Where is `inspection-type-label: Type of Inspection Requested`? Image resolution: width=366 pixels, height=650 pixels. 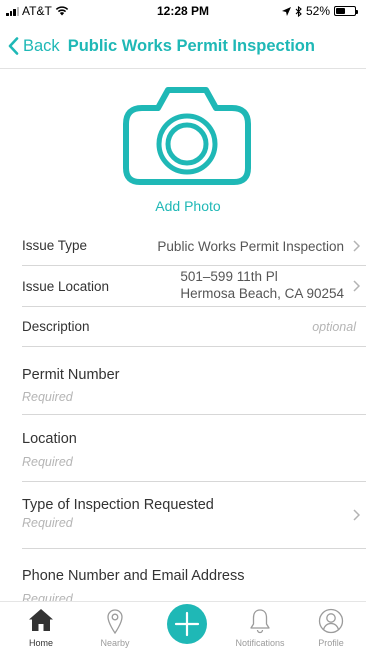 inspection-type-label: Type of Inspection Requested is located at coordinates (118, 505).